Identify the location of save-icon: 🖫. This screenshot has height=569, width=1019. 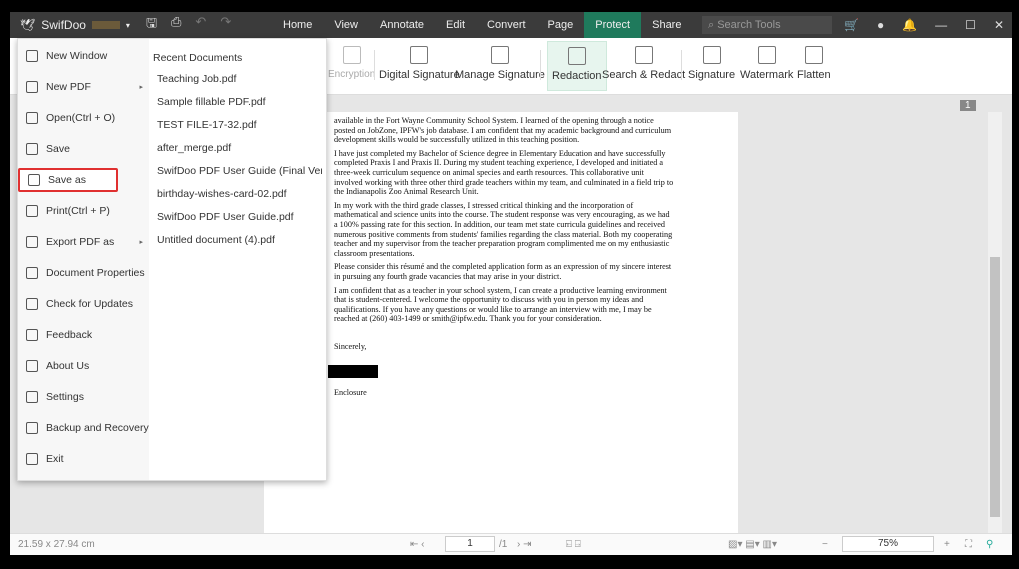
(151, 25).